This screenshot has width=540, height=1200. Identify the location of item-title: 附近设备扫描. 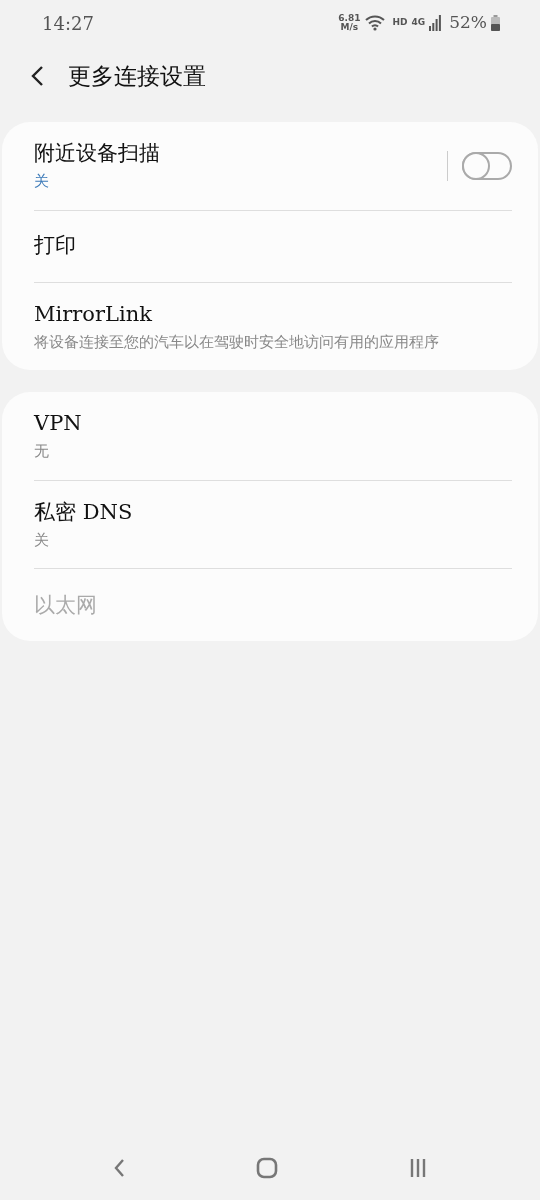
(97, 153).